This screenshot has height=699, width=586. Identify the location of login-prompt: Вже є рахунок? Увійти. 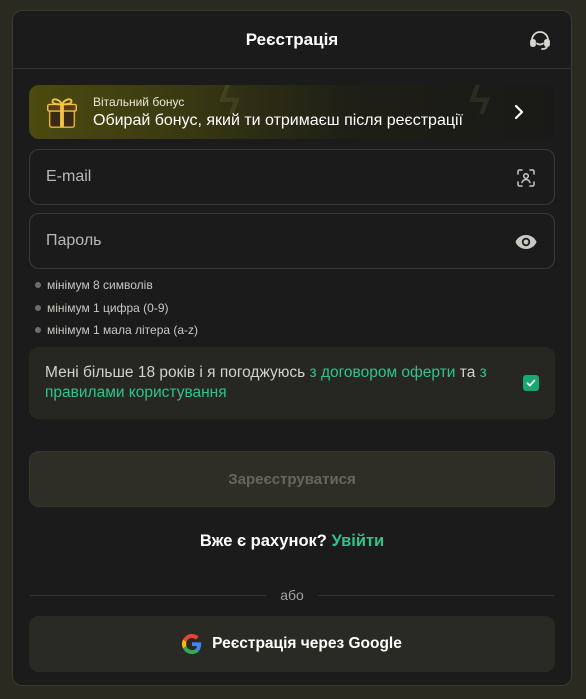
(292, 541).